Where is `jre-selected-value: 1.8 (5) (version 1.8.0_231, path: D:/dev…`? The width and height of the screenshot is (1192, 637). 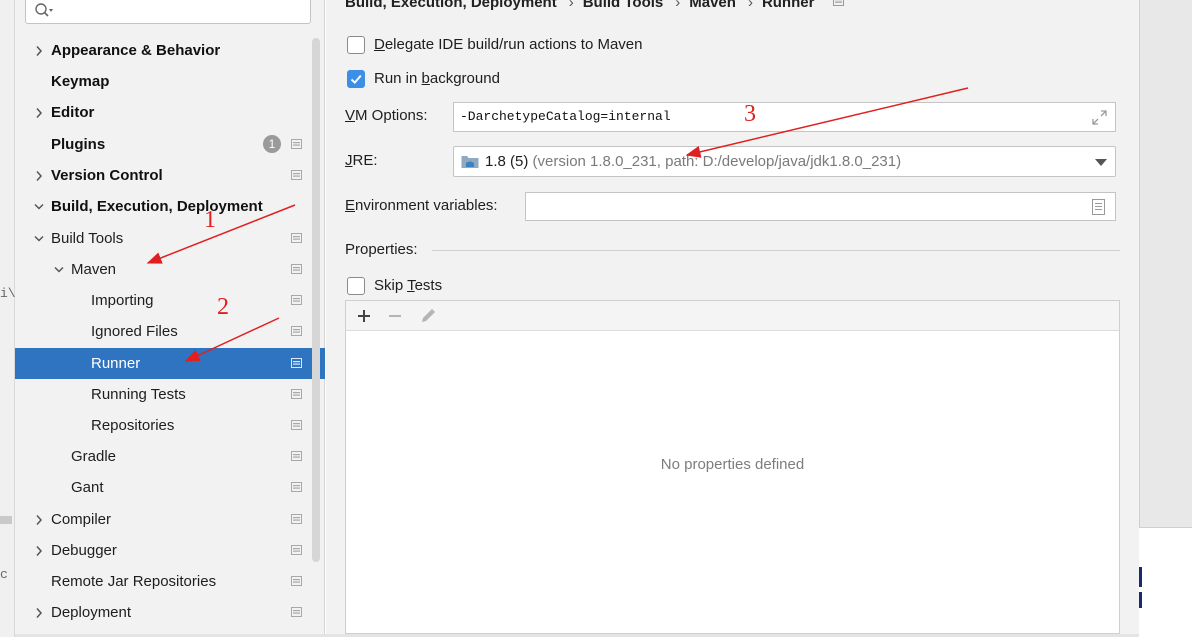
jre-selected-value: 1.8 (5) (version 1.8.0_231, path: D:/dev… is located at coordinates (693, 161).